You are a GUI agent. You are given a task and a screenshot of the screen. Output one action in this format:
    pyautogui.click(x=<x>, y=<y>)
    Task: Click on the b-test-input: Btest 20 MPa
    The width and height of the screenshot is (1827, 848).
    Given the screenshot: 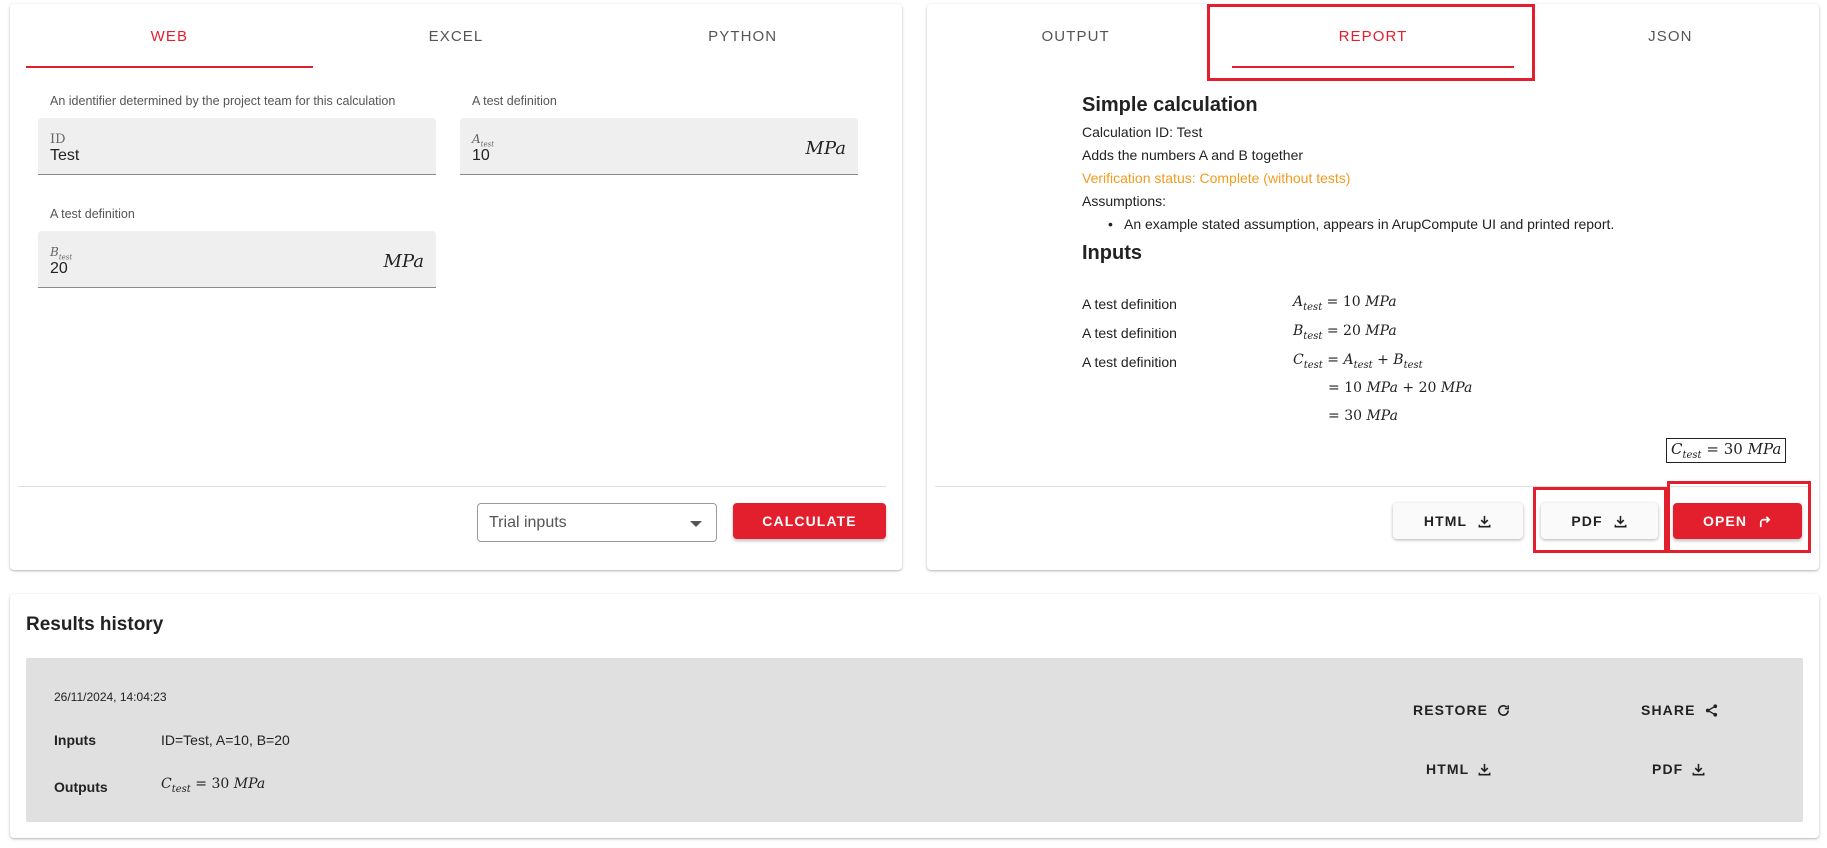 What is the action you would take?
    pyautogui.click(x=237, y=259)
    